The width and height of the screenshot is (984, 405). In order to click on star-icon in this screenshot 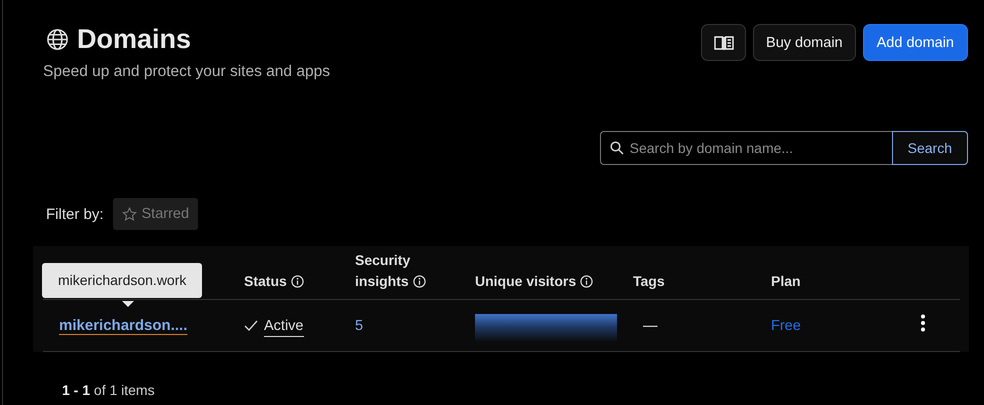, I will do `click(129, 214)`.